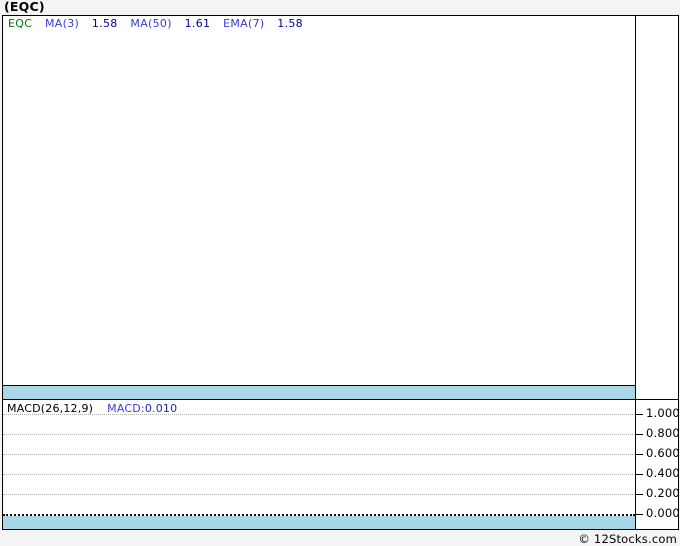  What do you see at coordinates (319, 392) in the screenshot?
I see `main-panel-highlight-band` at bounding box center [319, 392].